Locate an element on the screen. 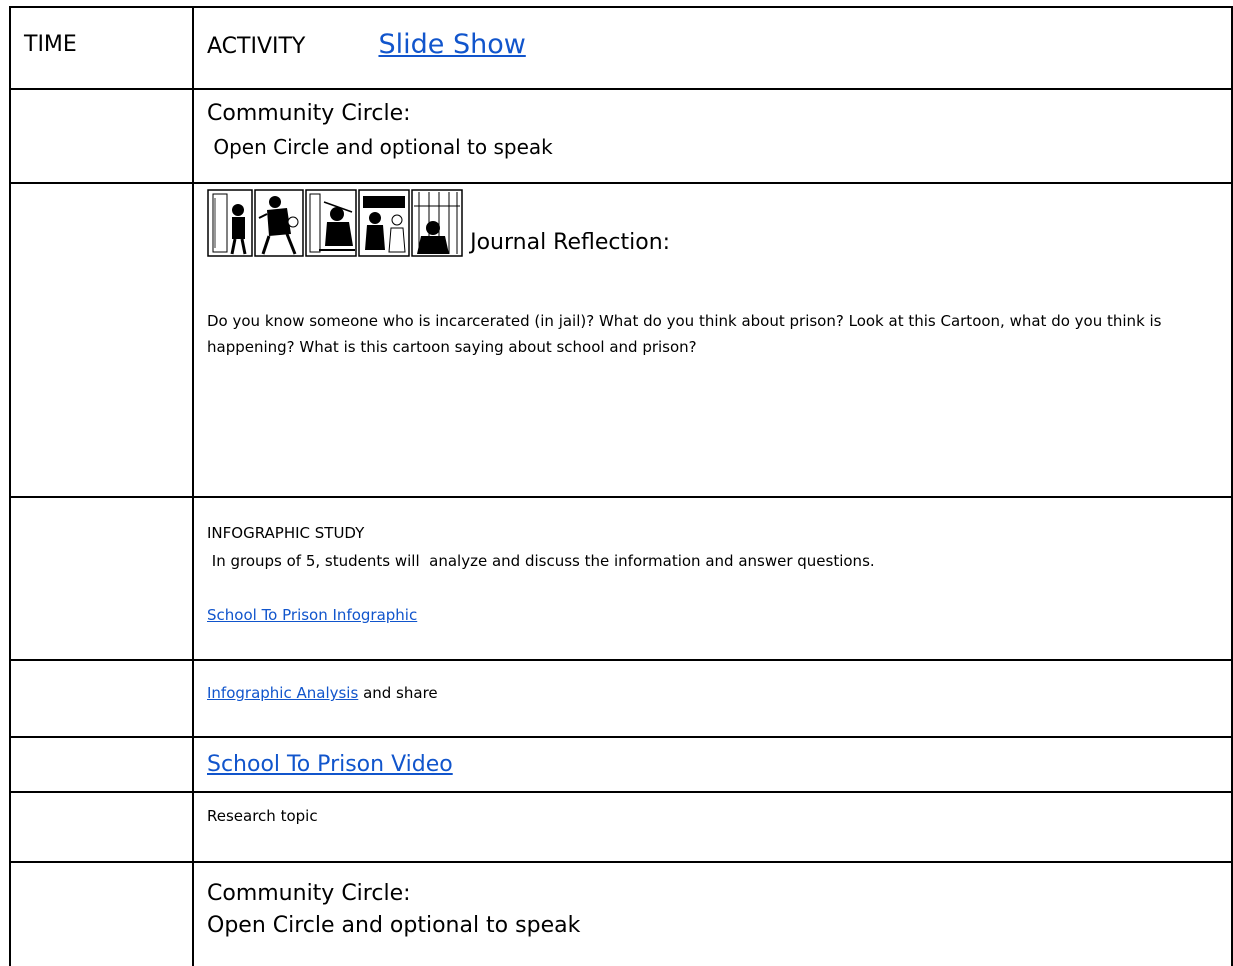  slide-show-link: Slide Show is located at coordinates (451, 44).